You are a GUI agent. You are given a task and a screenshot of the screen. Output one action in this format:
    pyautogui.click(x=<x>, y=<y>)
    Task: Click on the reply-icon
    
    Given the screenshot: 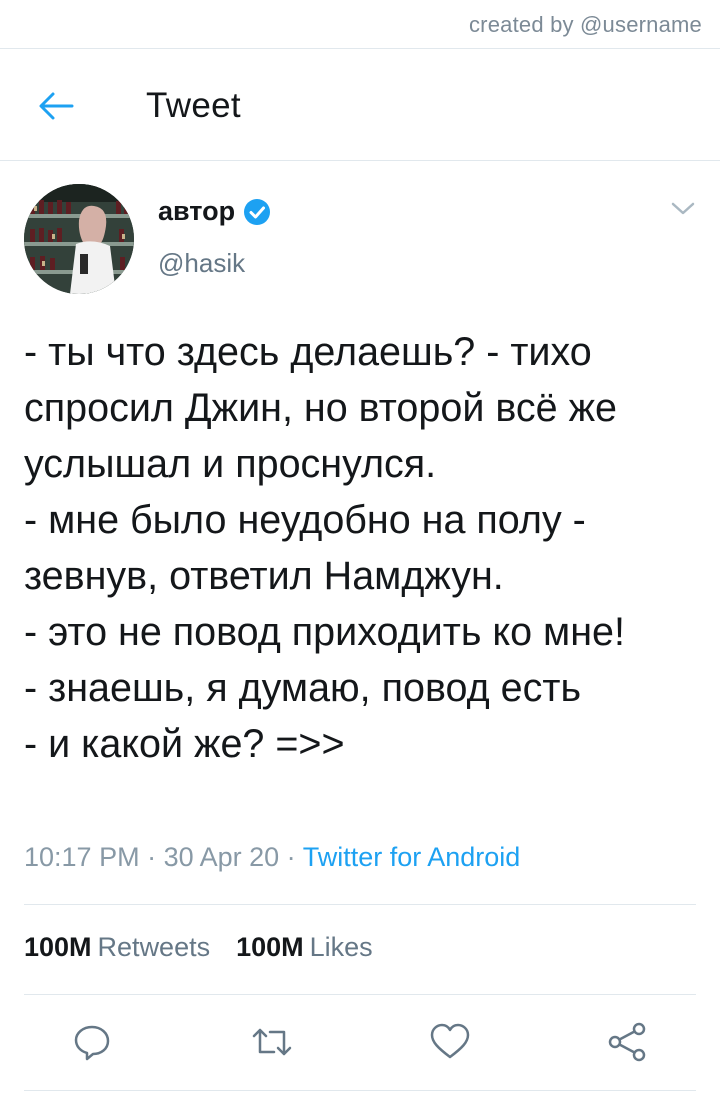 What is the action you would take?
    pyautogui.click(x=92, y=1043)
    